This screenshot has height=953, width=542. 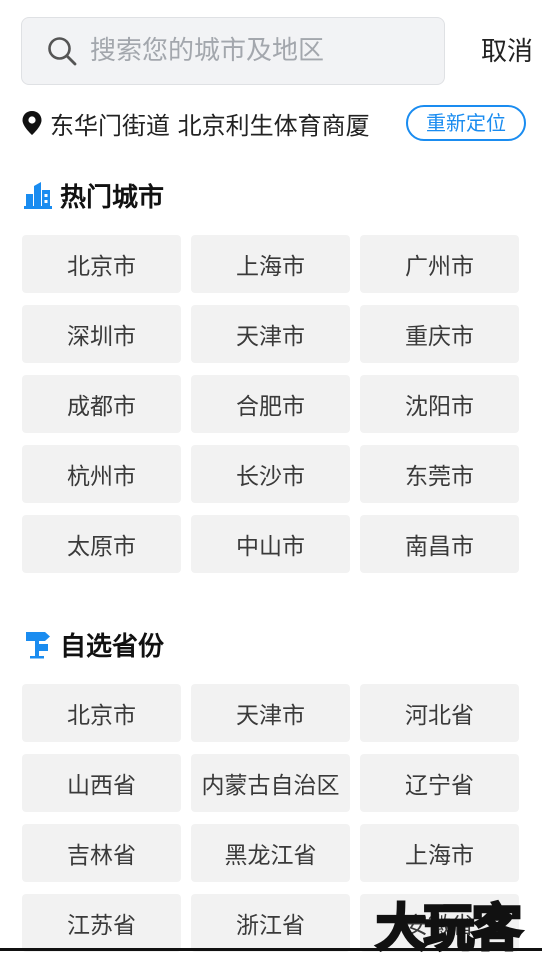 I want to click on hot-city-button: 广州市, so click(x=439, y=264).